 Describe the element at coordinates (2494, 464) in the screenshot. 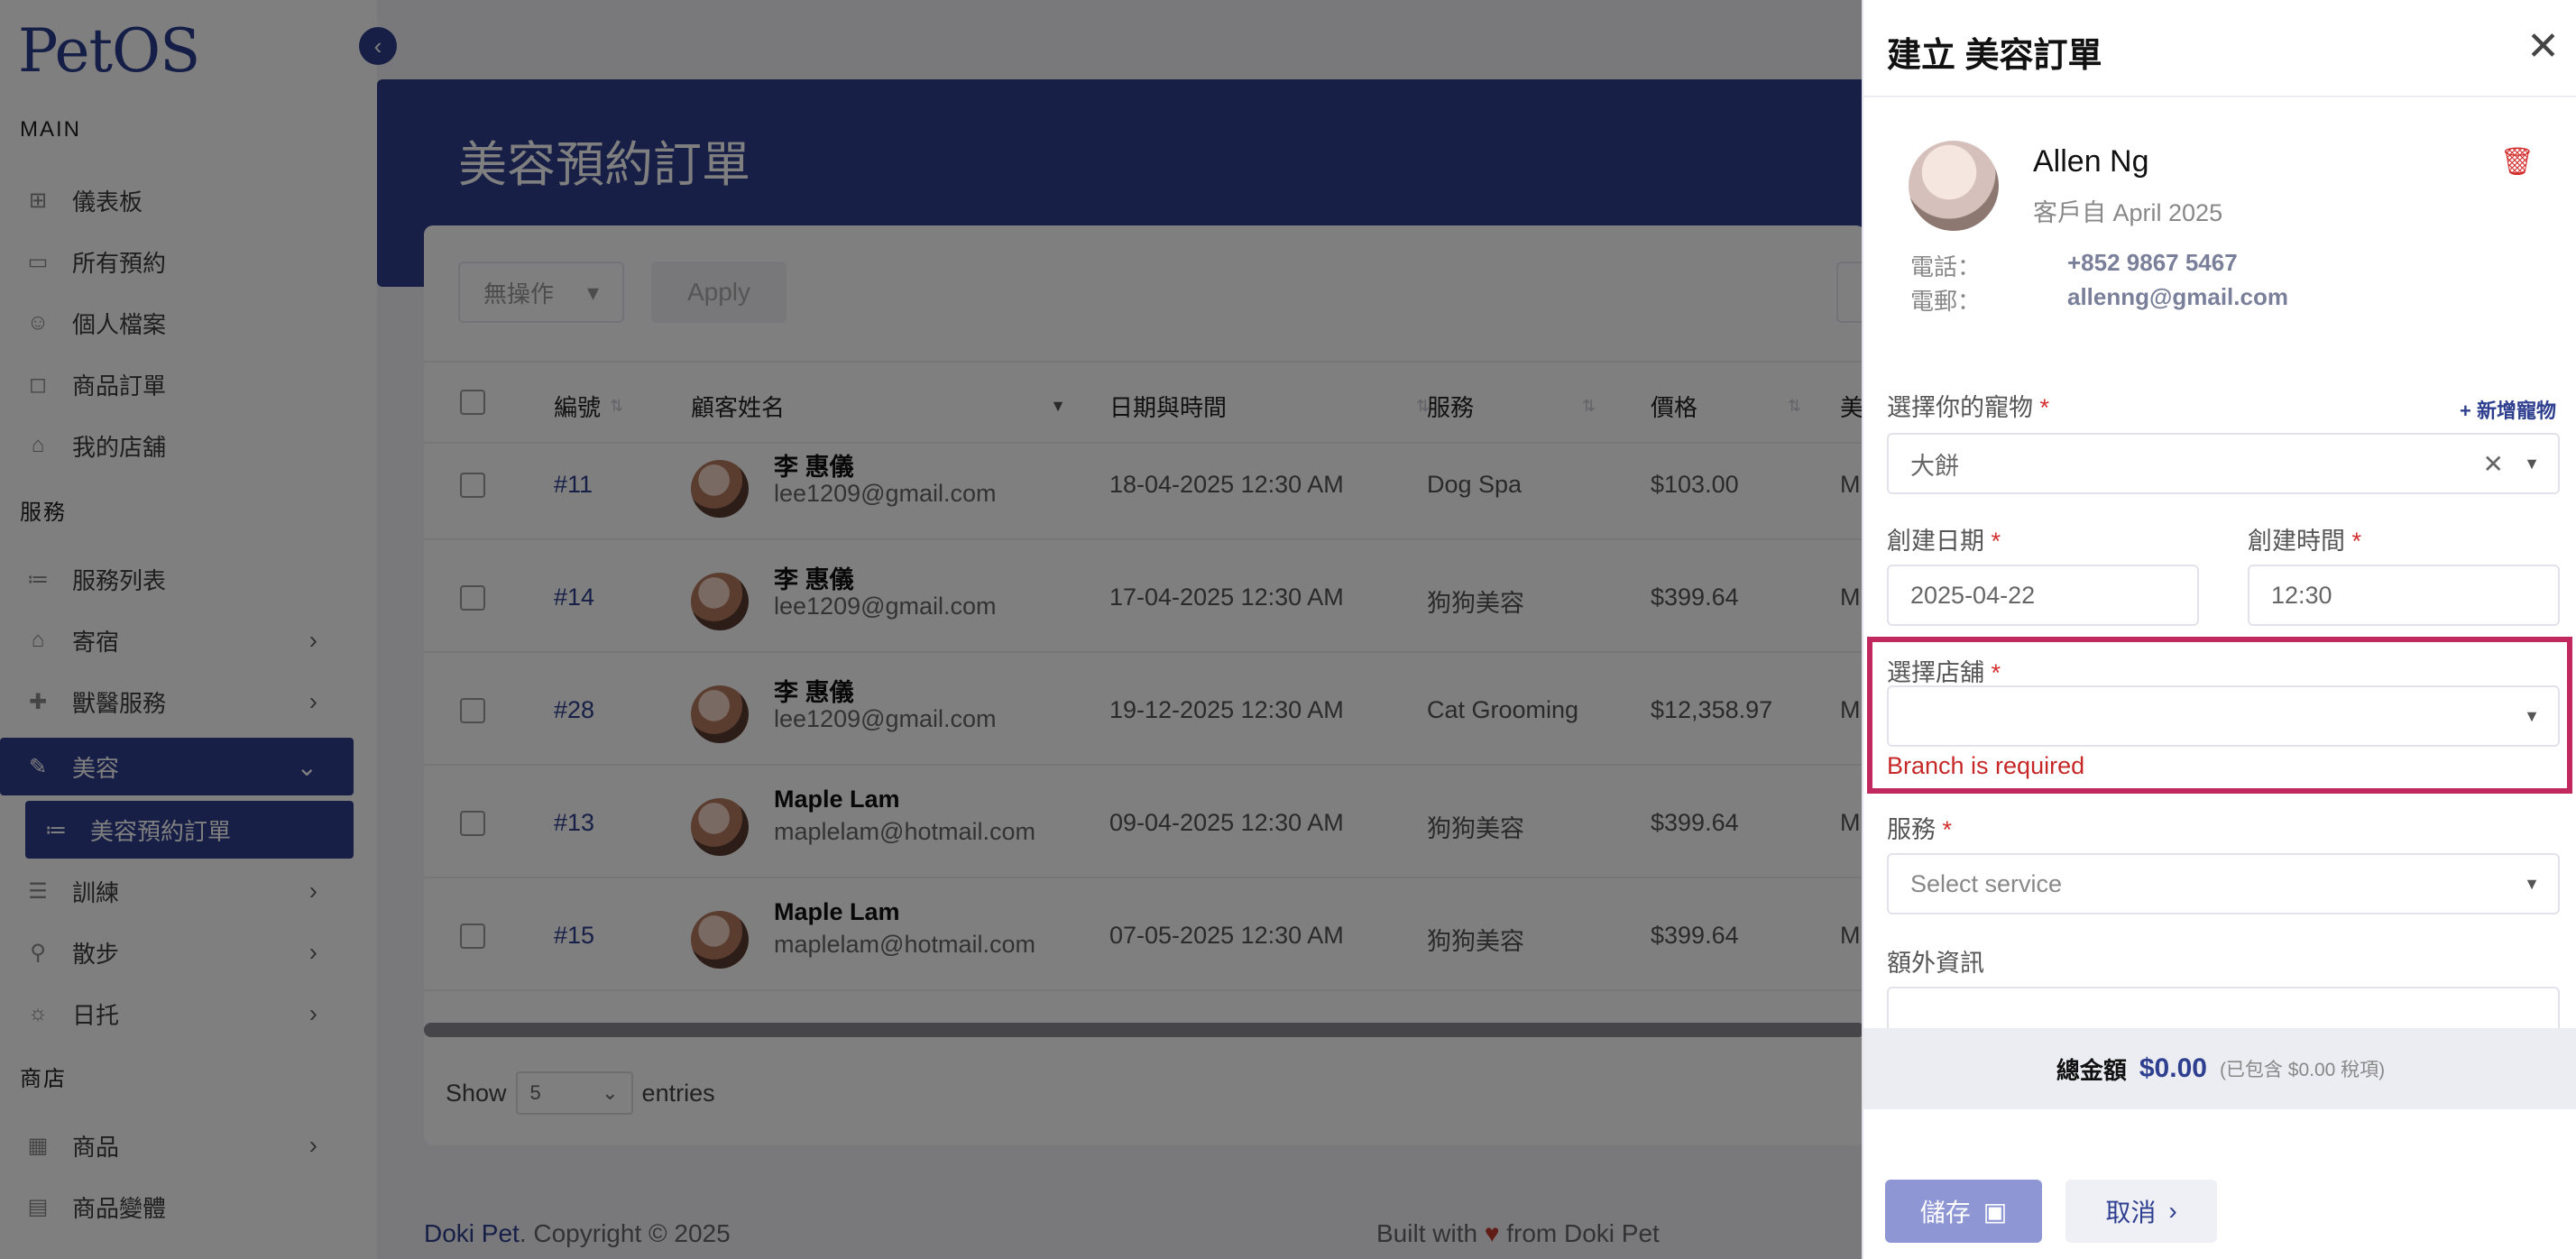

I see `clear-icon: ✕` at that location.